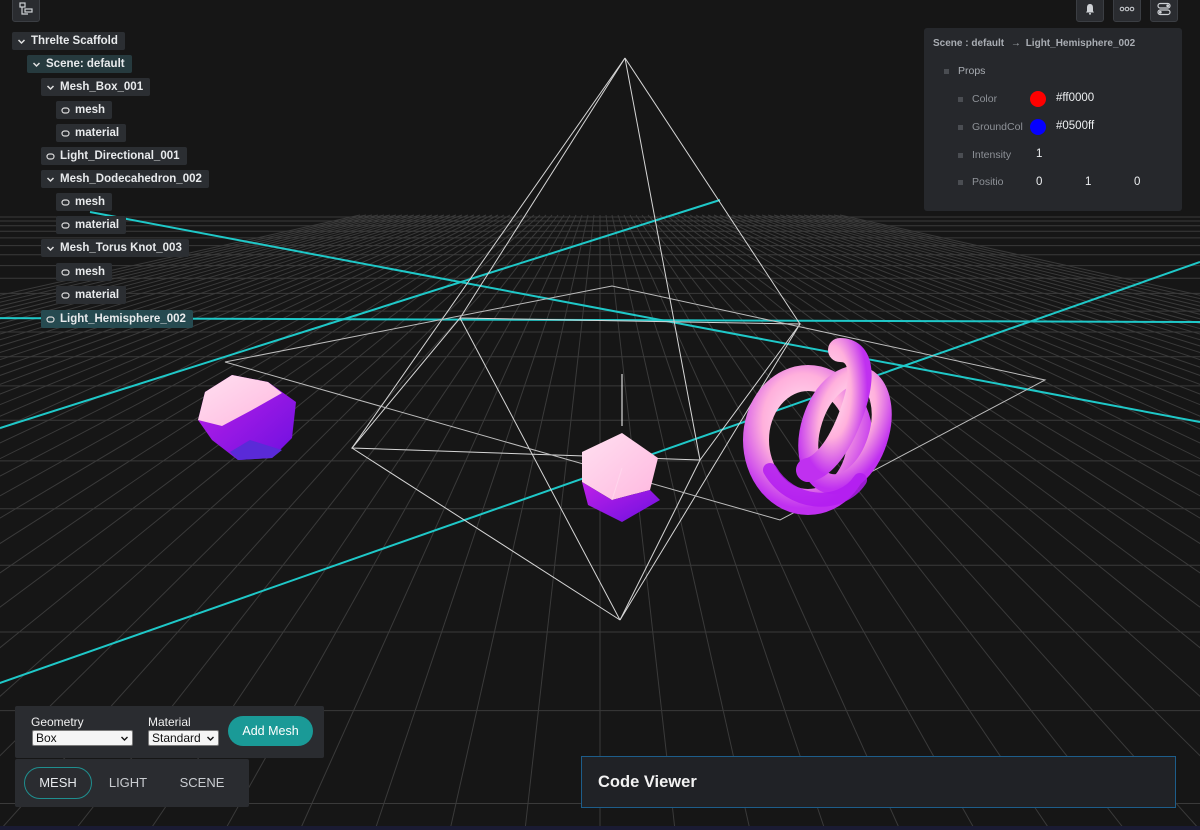 The image size is (1200, 830). I want to click on props-section-title: Props, so click(971, 71).